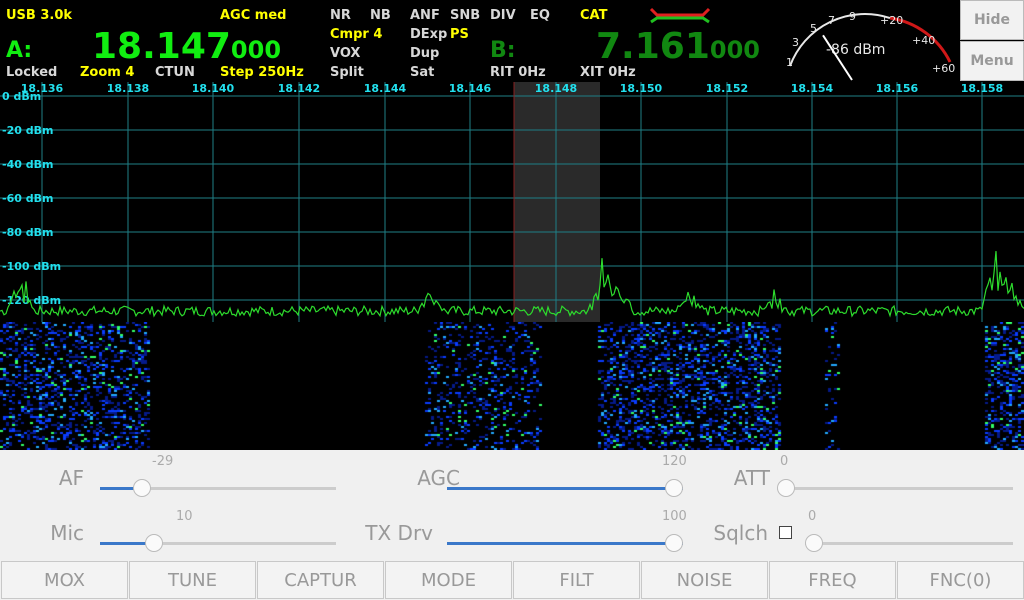  What do you see at coordinates (960, 580) in the screenshot?
I see `function-button: FNC(0)` at bounding box center [960, 580].